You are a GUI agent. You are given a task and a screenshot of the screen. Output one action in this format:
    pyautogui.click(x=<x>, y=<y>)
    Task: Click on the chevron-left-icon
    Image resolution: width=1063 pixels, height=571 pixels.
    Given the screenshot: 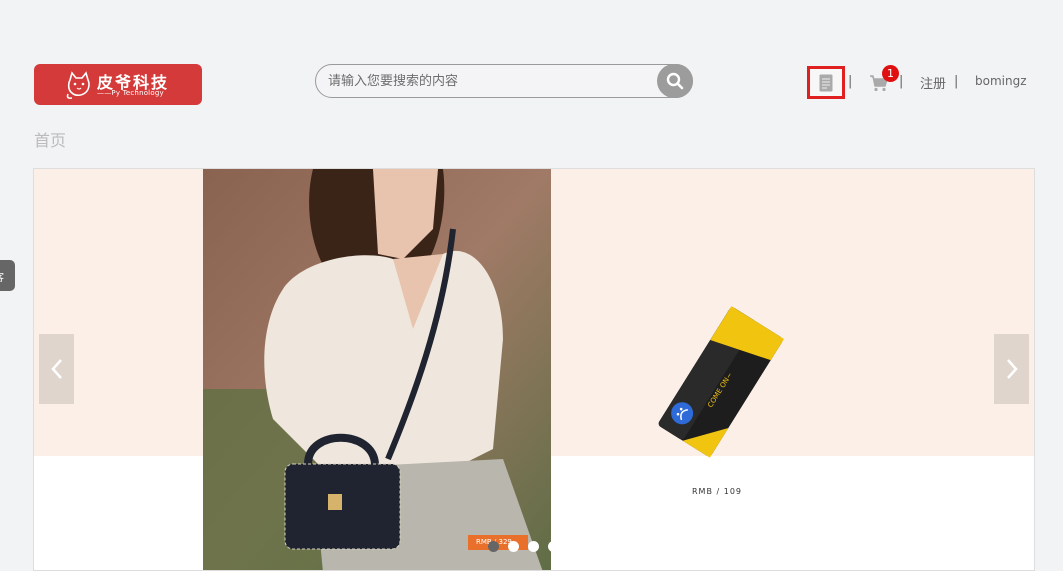 What is the action you would take?
    pyautogui.click(x=56, y=369)
    